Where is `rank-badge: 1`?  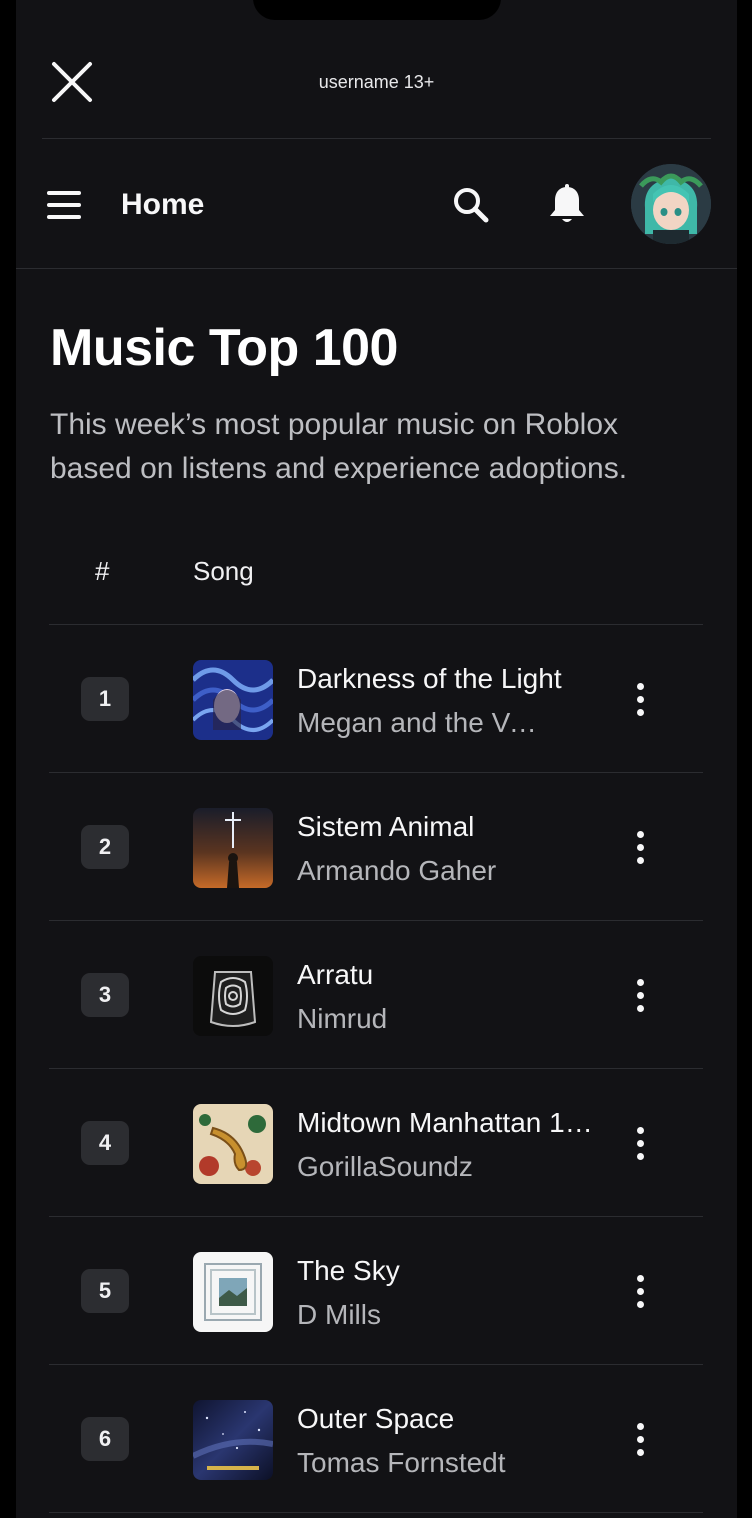 rank-badge: 1 is located at coordinates (105, 699).